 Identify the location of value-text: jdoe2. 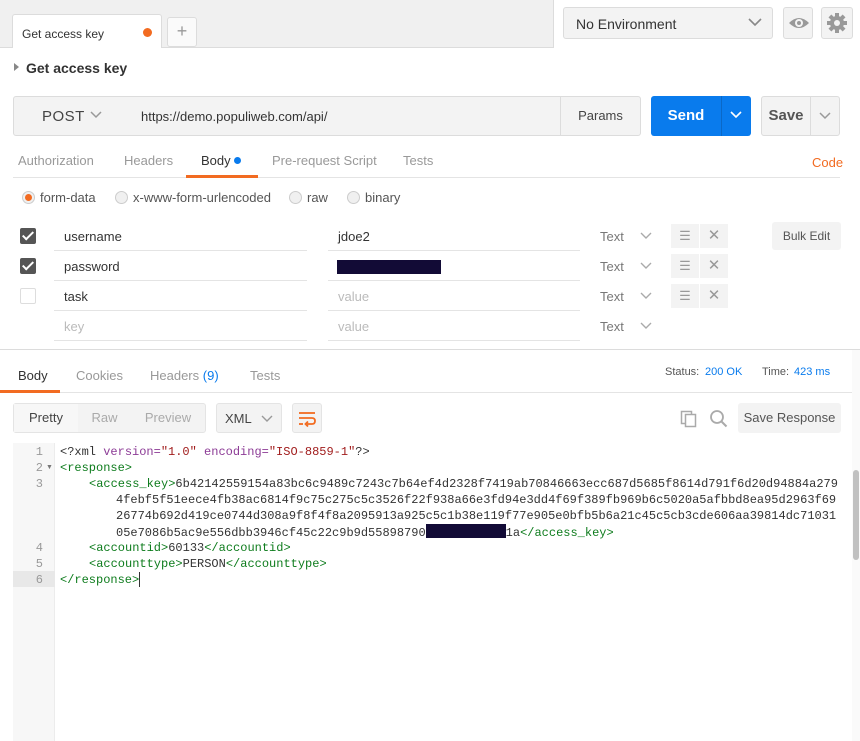
(354, 236).